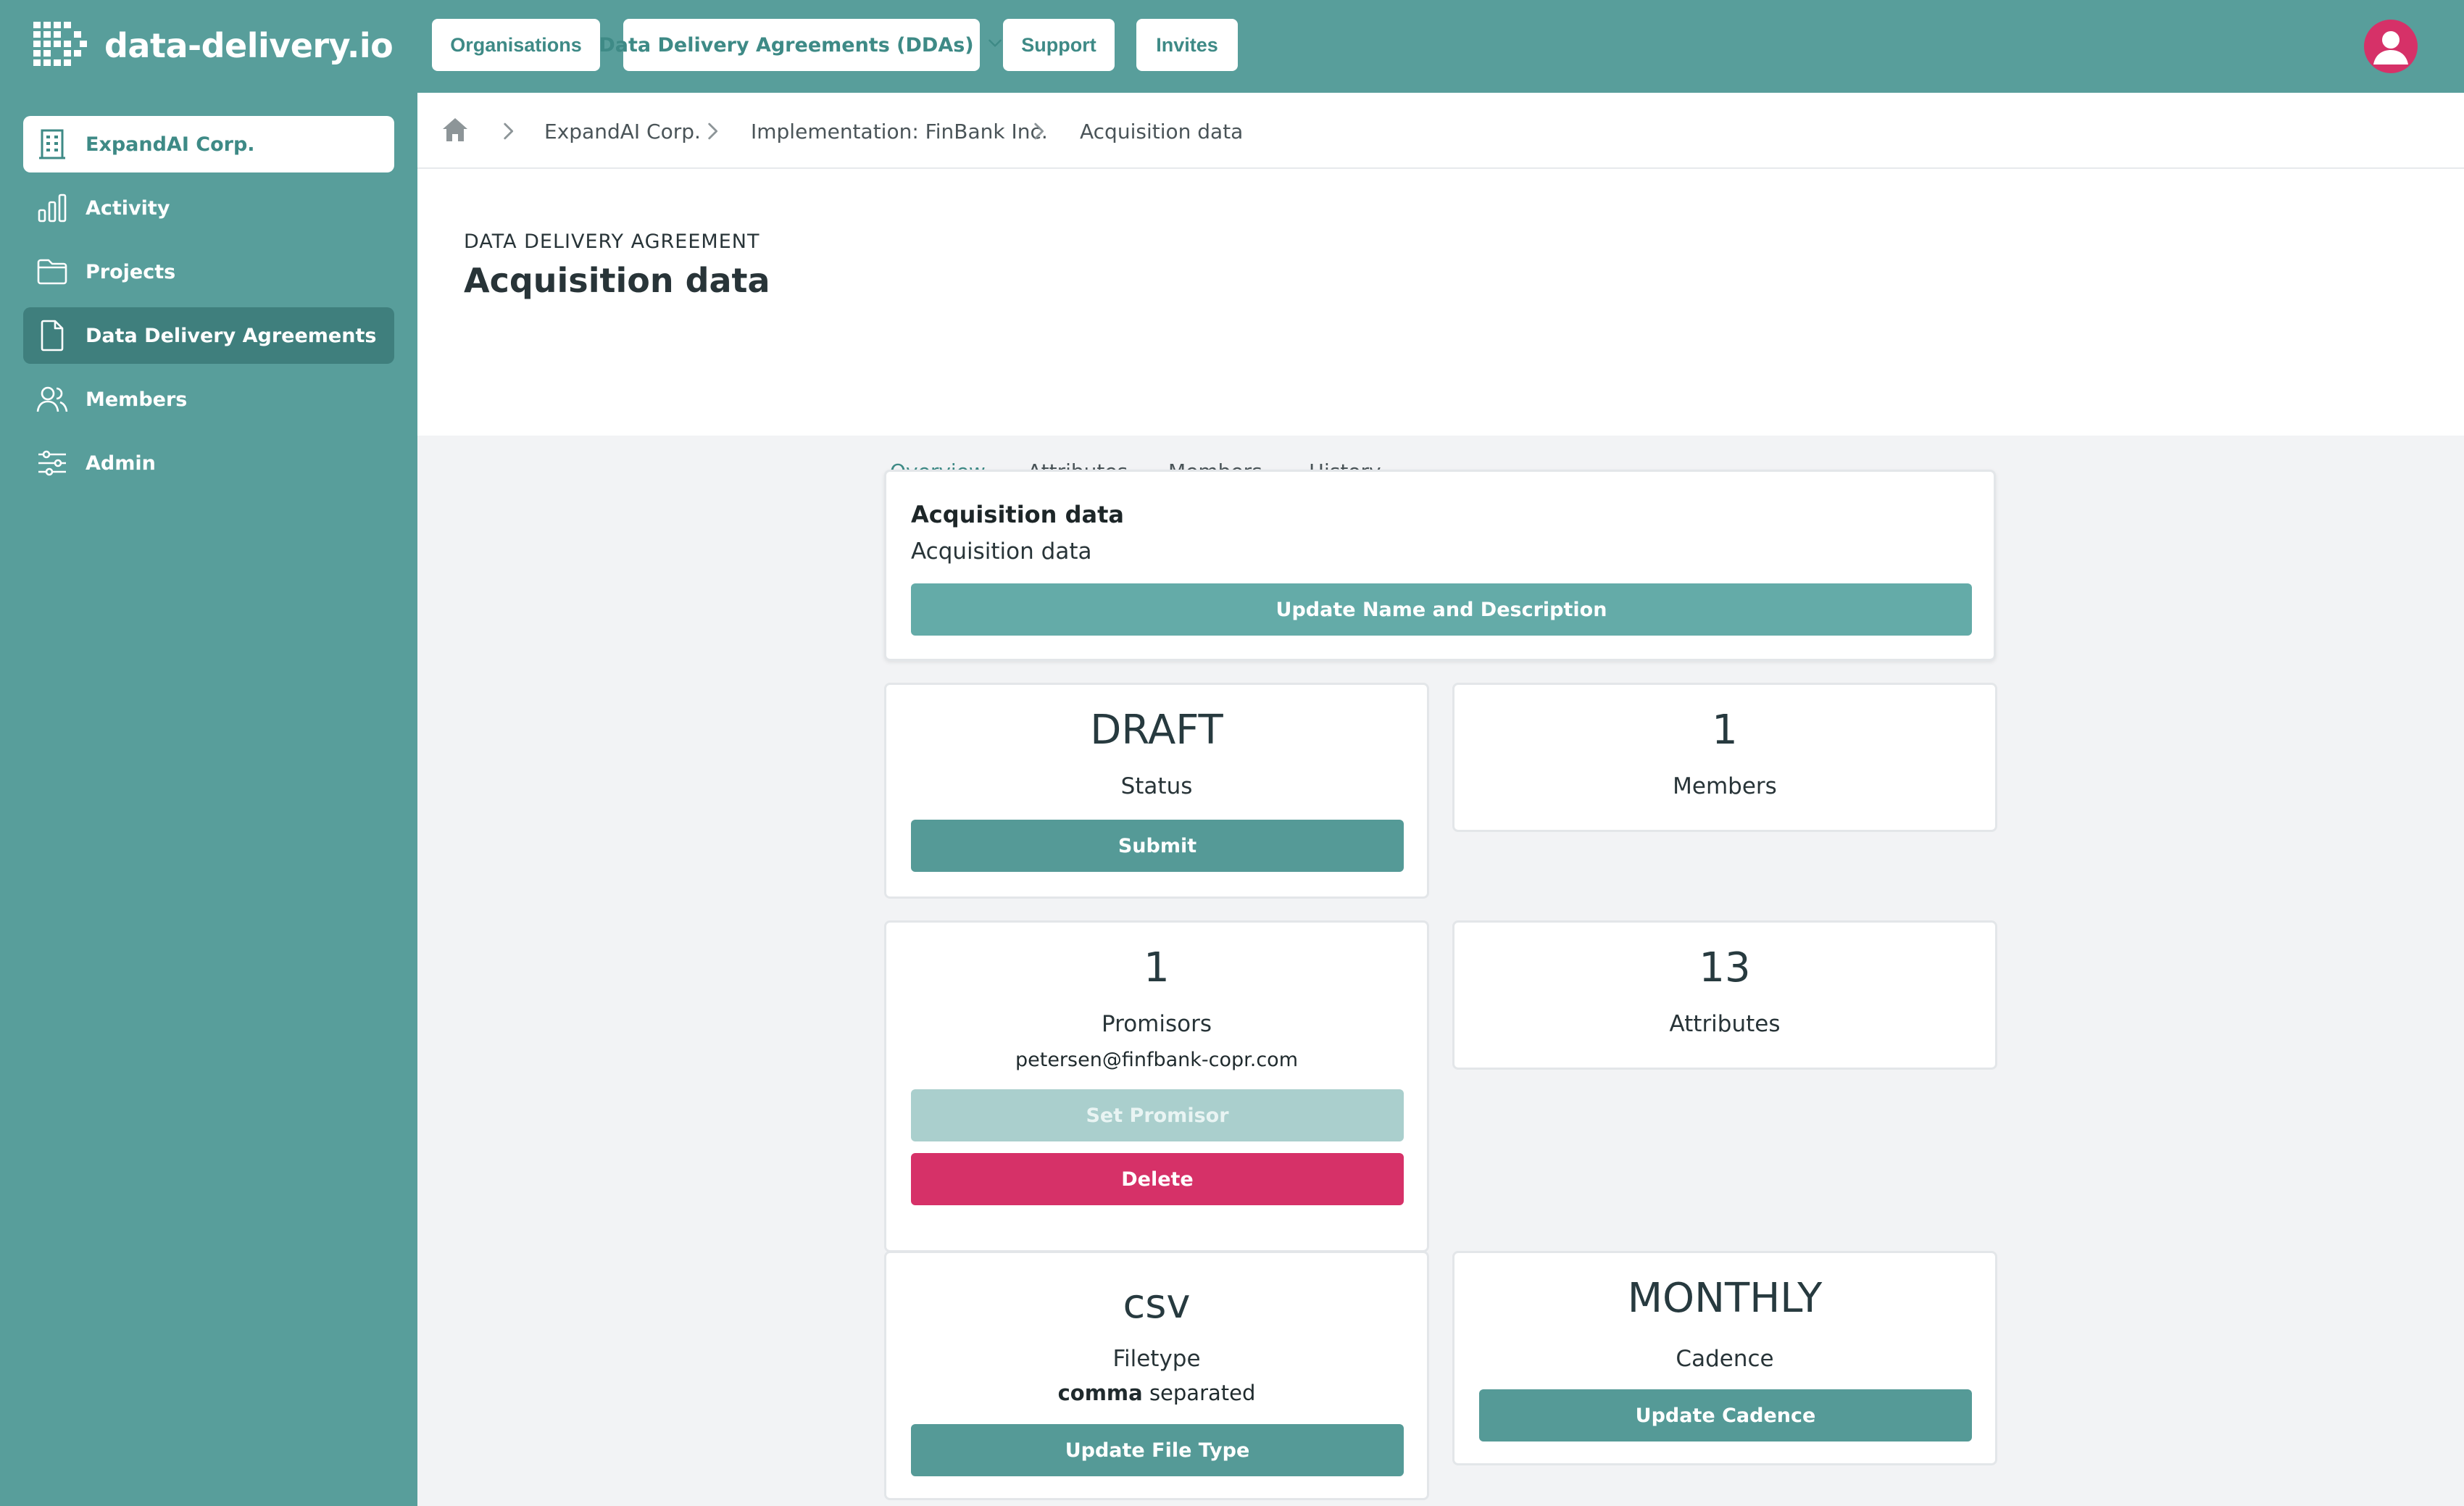 This screenshot has width=2464, height=1506. I want to click on cadence-card: MONTHLY Cadence Update Cadence, so click(1724, 1358).